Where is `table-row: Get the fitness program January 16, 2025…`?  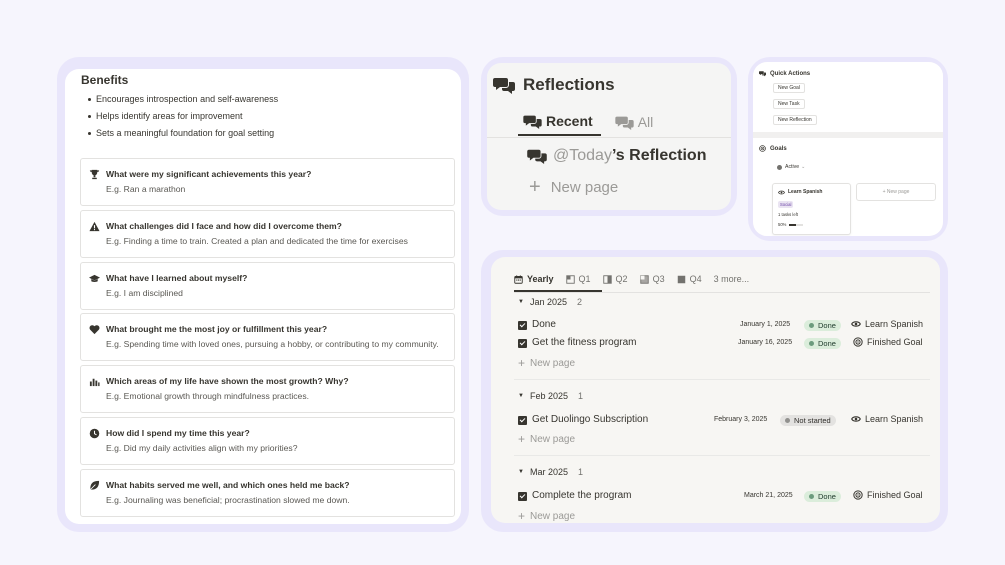 table-row: Get the fitness program January 16, 2025… is located at coordinates (724, 345).